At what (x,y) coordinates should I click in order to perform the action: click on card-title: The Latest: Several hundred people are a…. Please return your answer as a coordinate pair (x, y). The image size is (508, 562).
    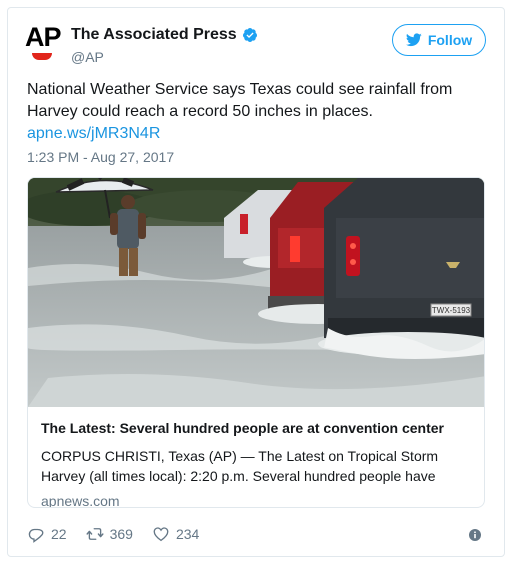
    Looking at the image, I should click on (258, 428).